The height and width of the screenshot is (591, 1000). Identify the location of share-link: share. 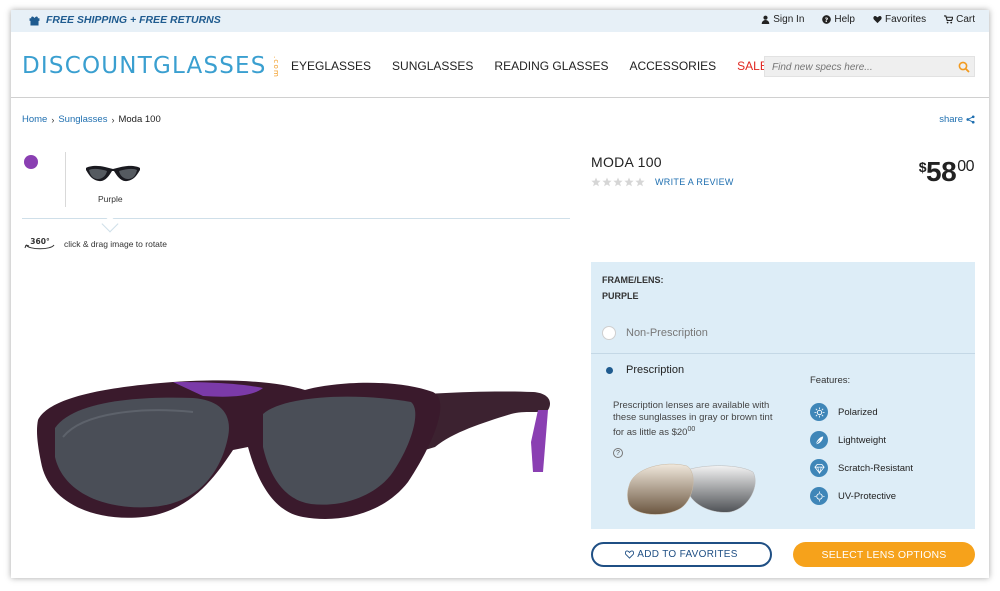
(957, 119).